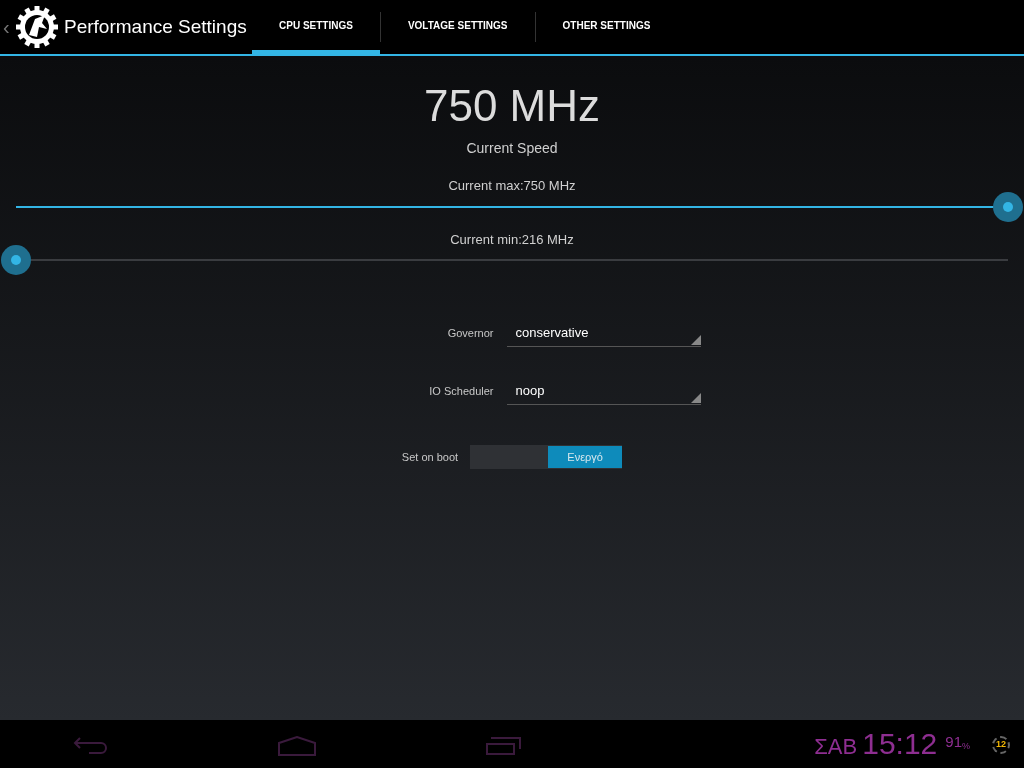 The image size is (1024, 768). What do you see at coordinates (966, 747) in the screenshot?
I see `battery-unit: %` at bounding box center [966, 747].